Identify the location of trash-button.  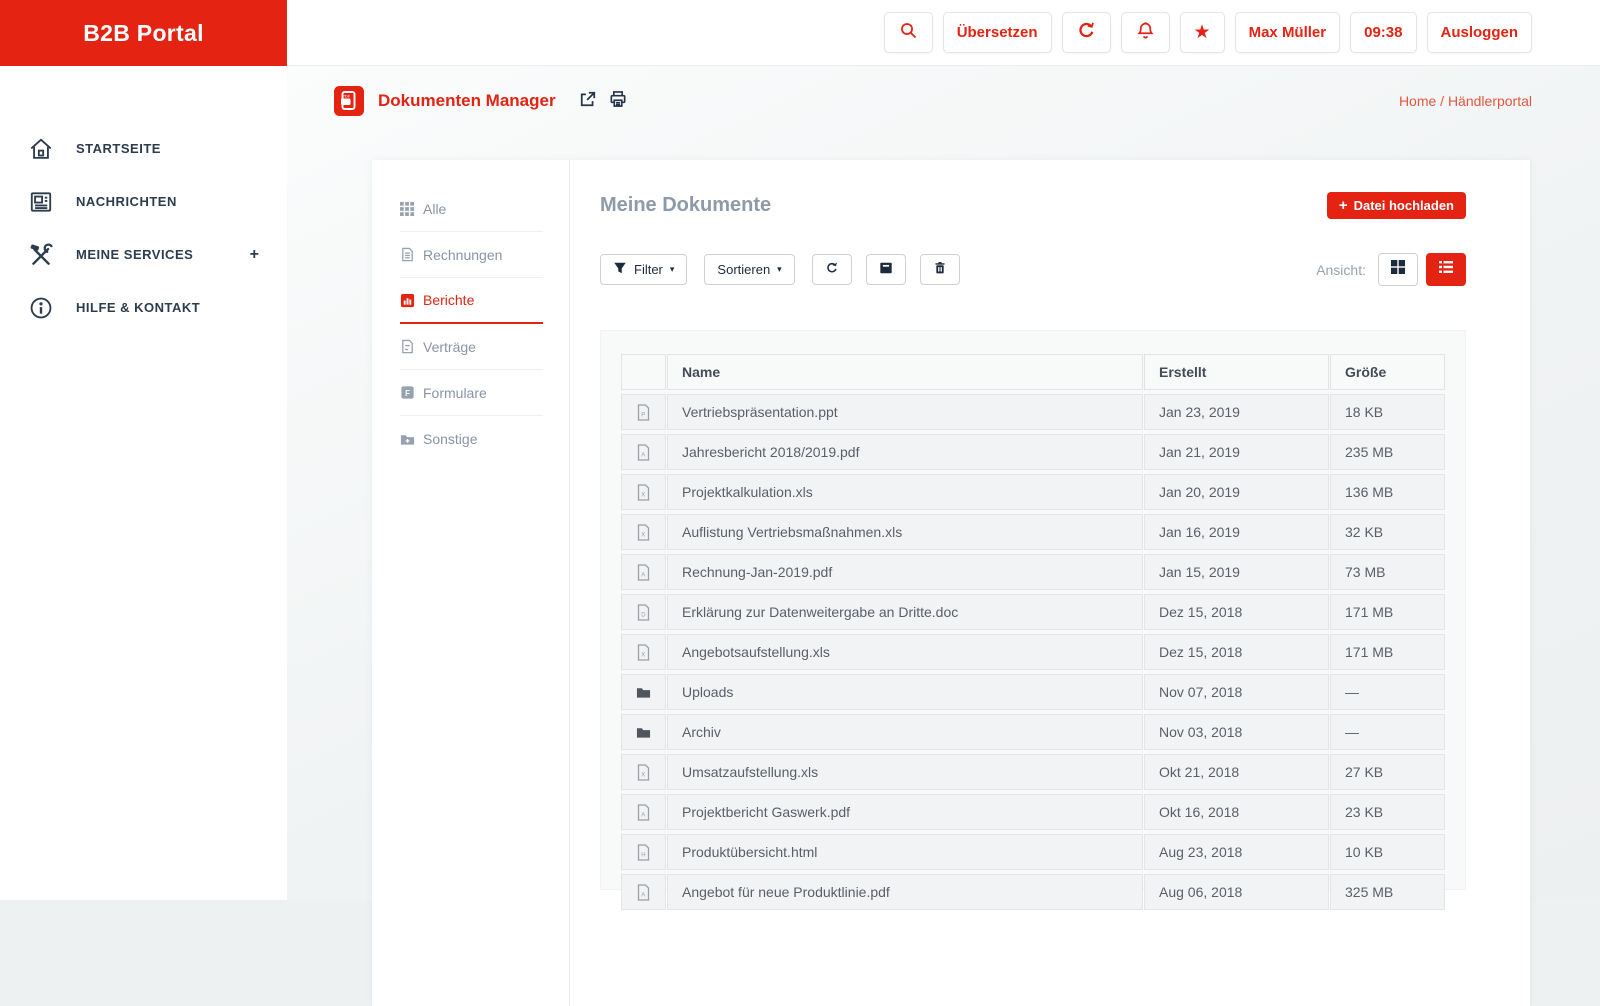
(939, 269).